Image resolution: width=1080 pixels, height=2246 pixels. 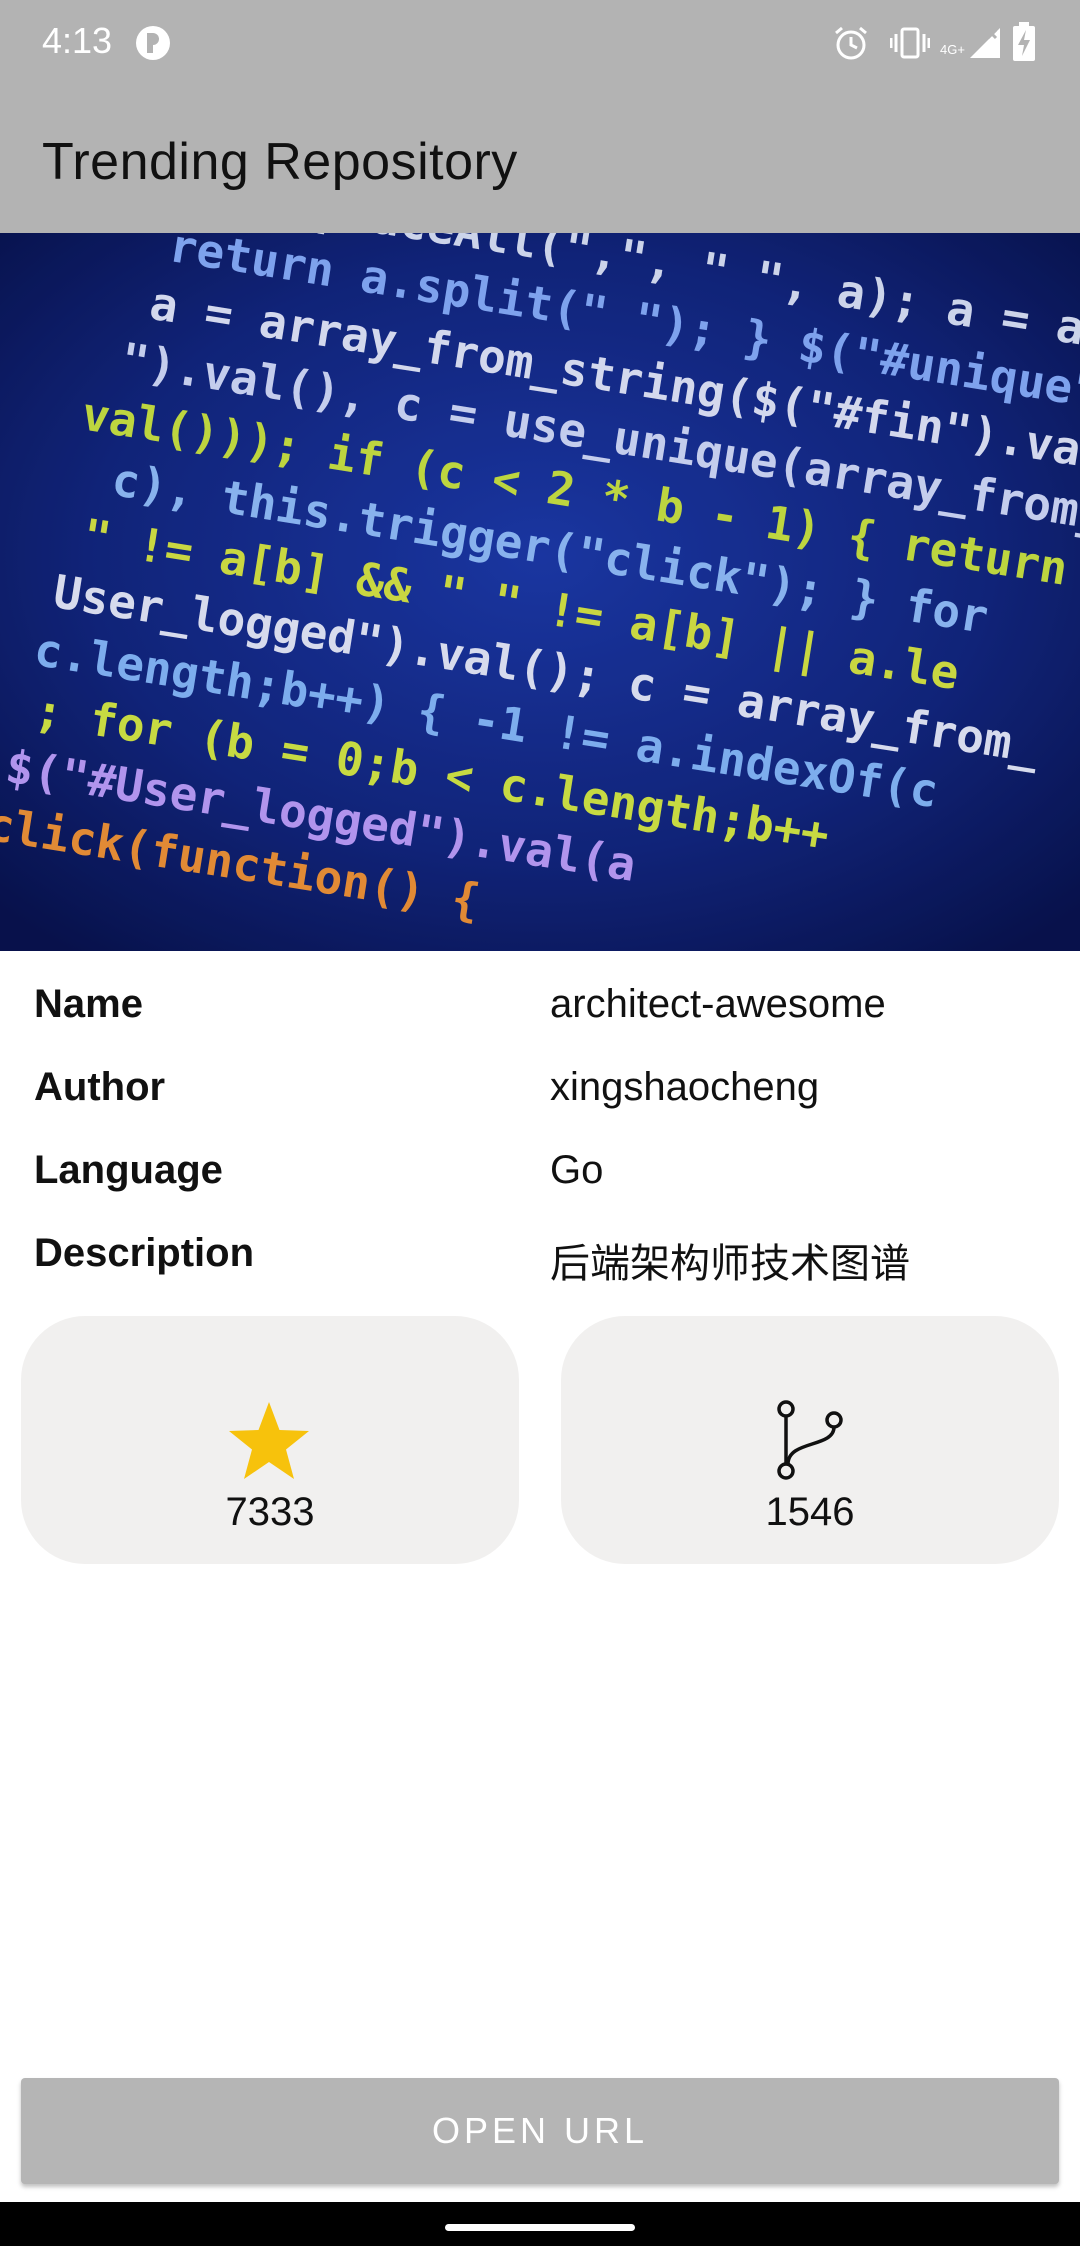 I want to click on navigation-bar, so click(x=540, y=2224).